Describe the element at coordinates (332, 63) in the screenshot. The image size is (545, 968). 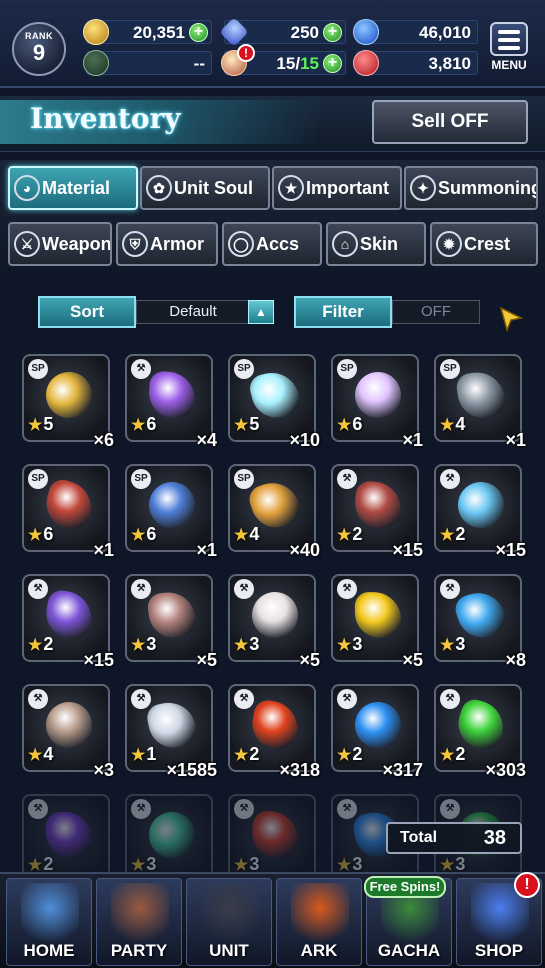
I see `add-stamina-plus-icon: +` at that location.